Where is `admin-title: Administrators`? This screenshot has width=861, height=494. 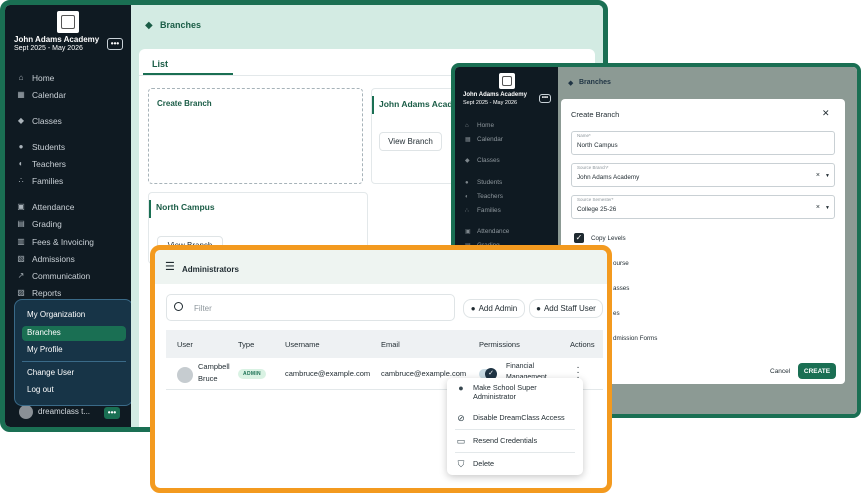 admin-title: Administrators is located at coordinates (210, 269).